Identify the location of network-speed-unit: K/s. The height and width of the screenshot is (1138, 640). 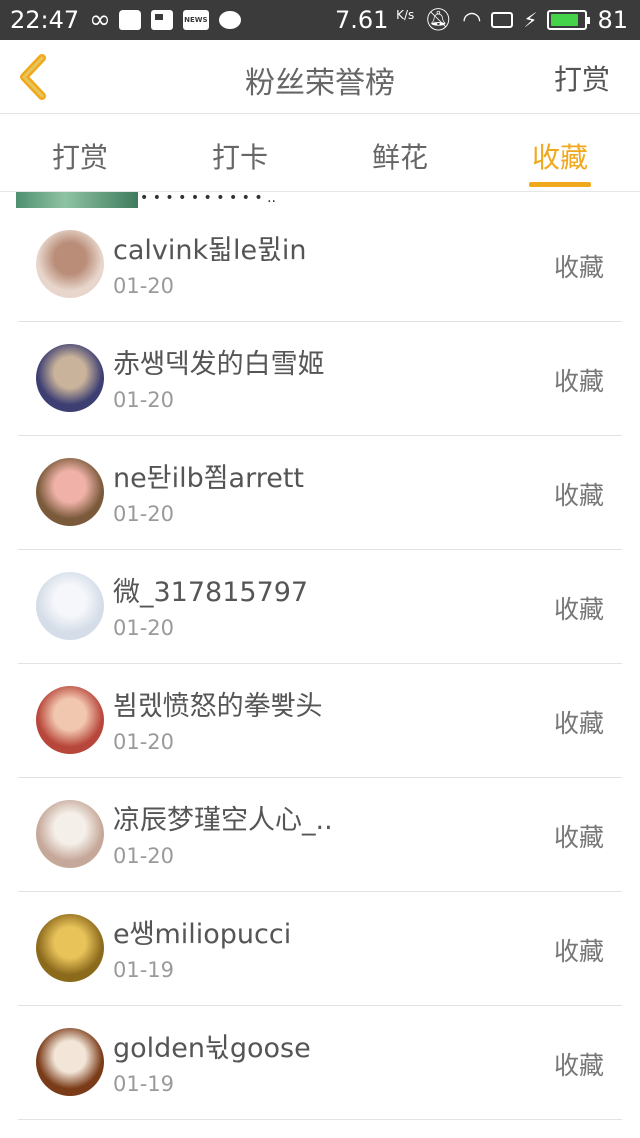
(405, 15).